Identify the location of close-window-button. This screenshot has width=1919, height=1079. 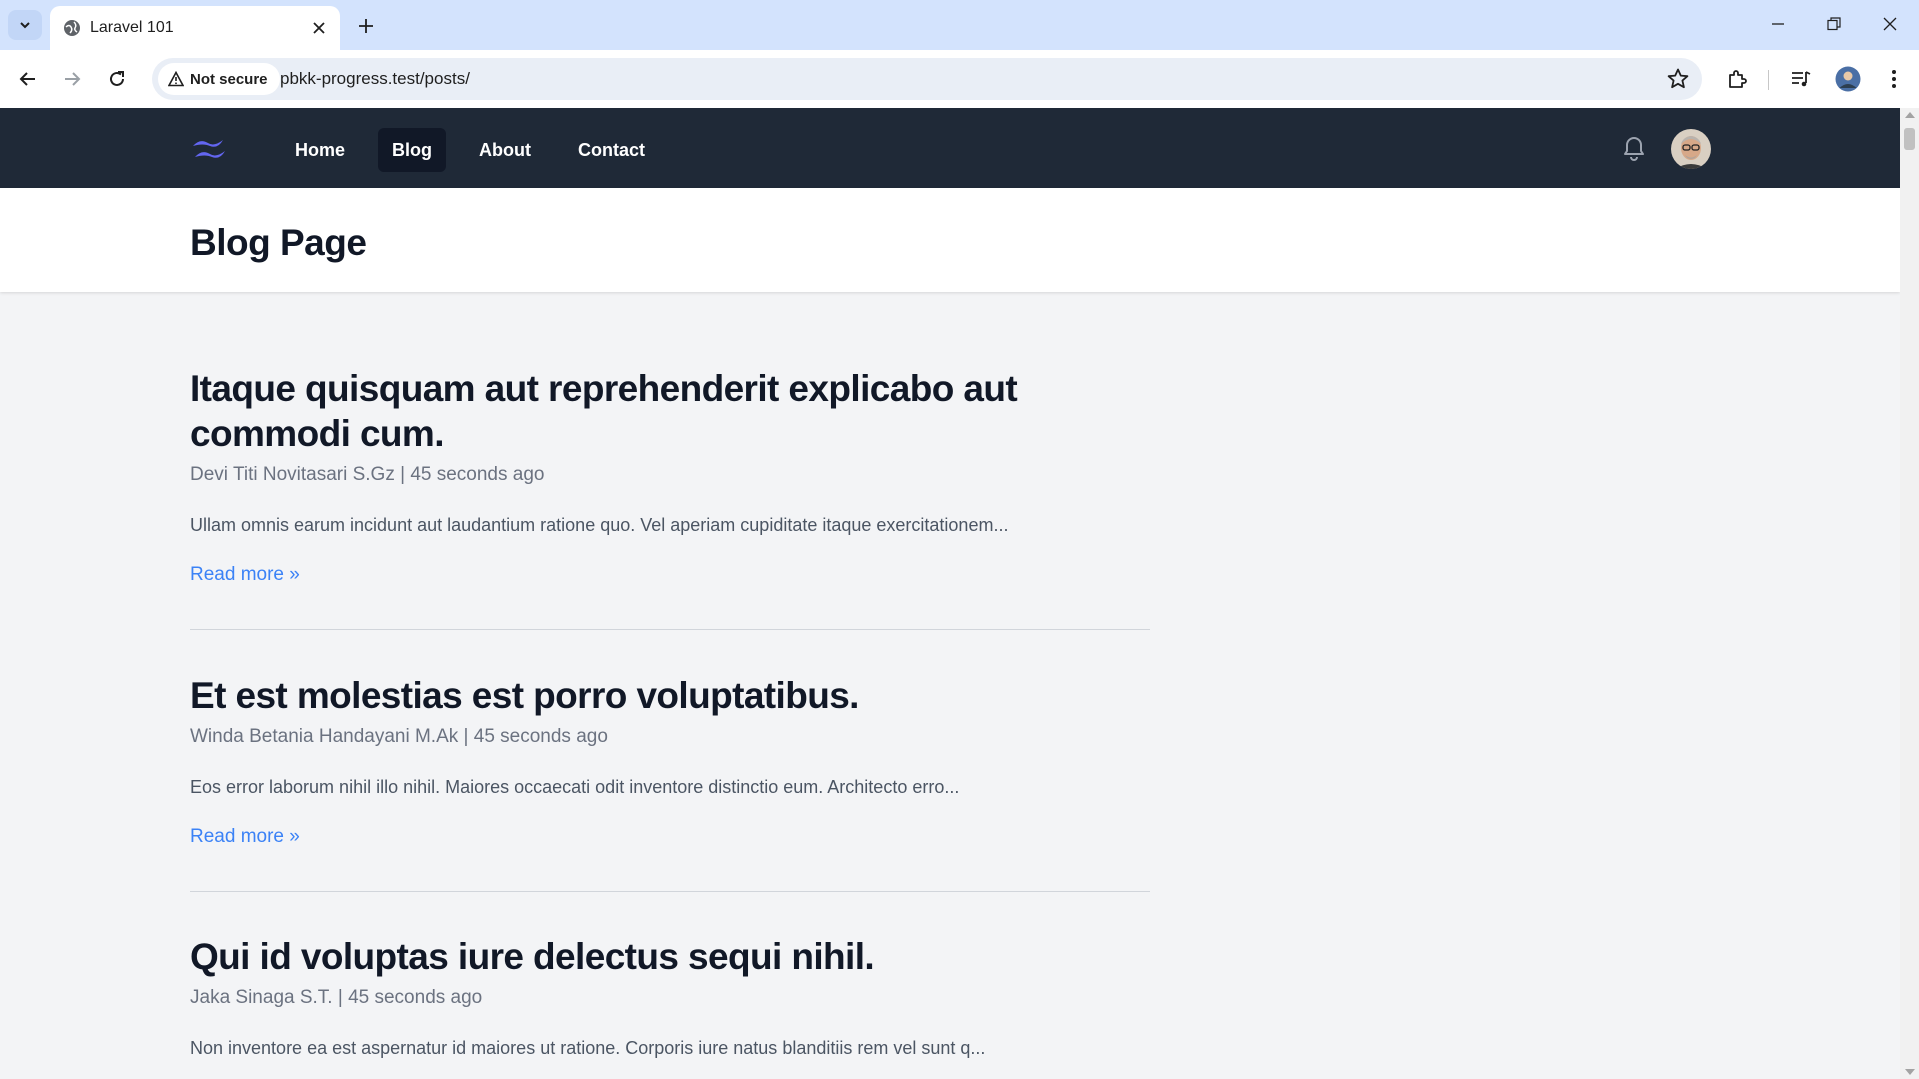
(1890, 24).